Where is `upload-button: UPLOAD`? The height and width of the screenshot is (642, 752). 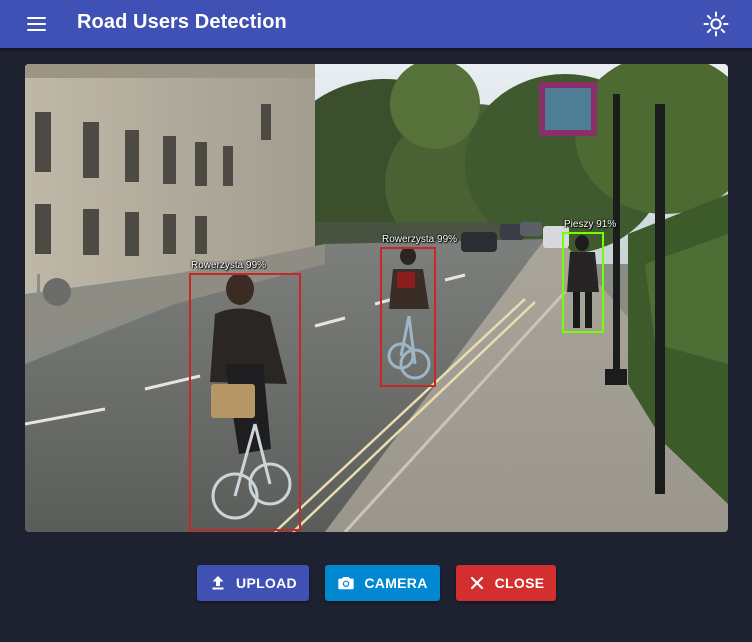
upload-button: UPLOAD is located at coordinates (253, 583).